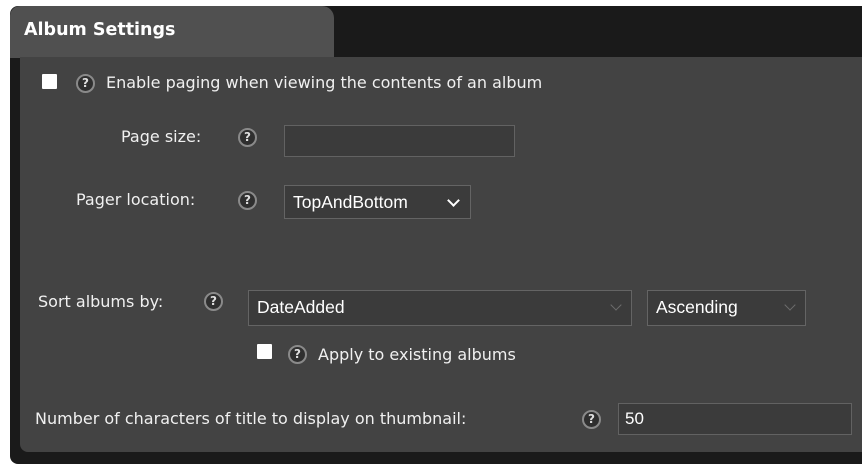  I want to click on panel-title: Album Settings, so click(100, 30).